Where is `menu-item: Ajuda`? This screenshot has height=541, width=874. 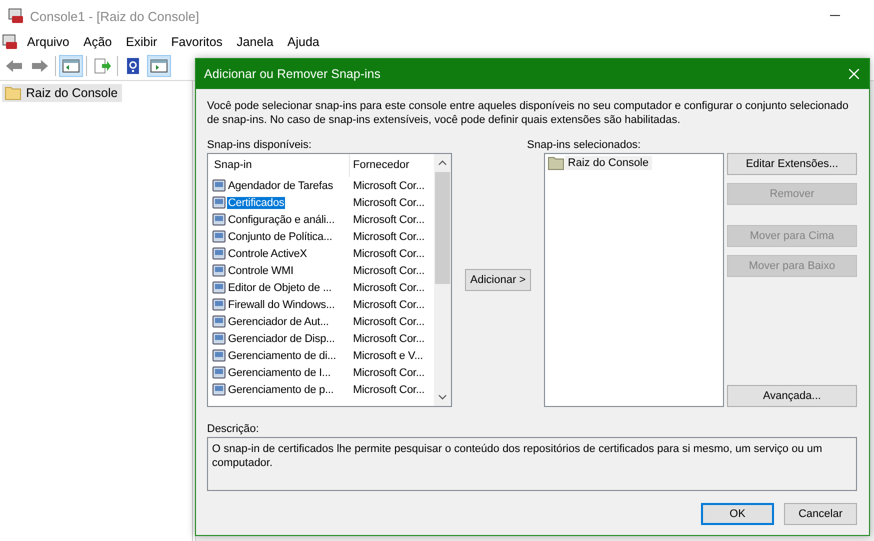 menu-item: Ajuda is located at coordinates (303, 42).